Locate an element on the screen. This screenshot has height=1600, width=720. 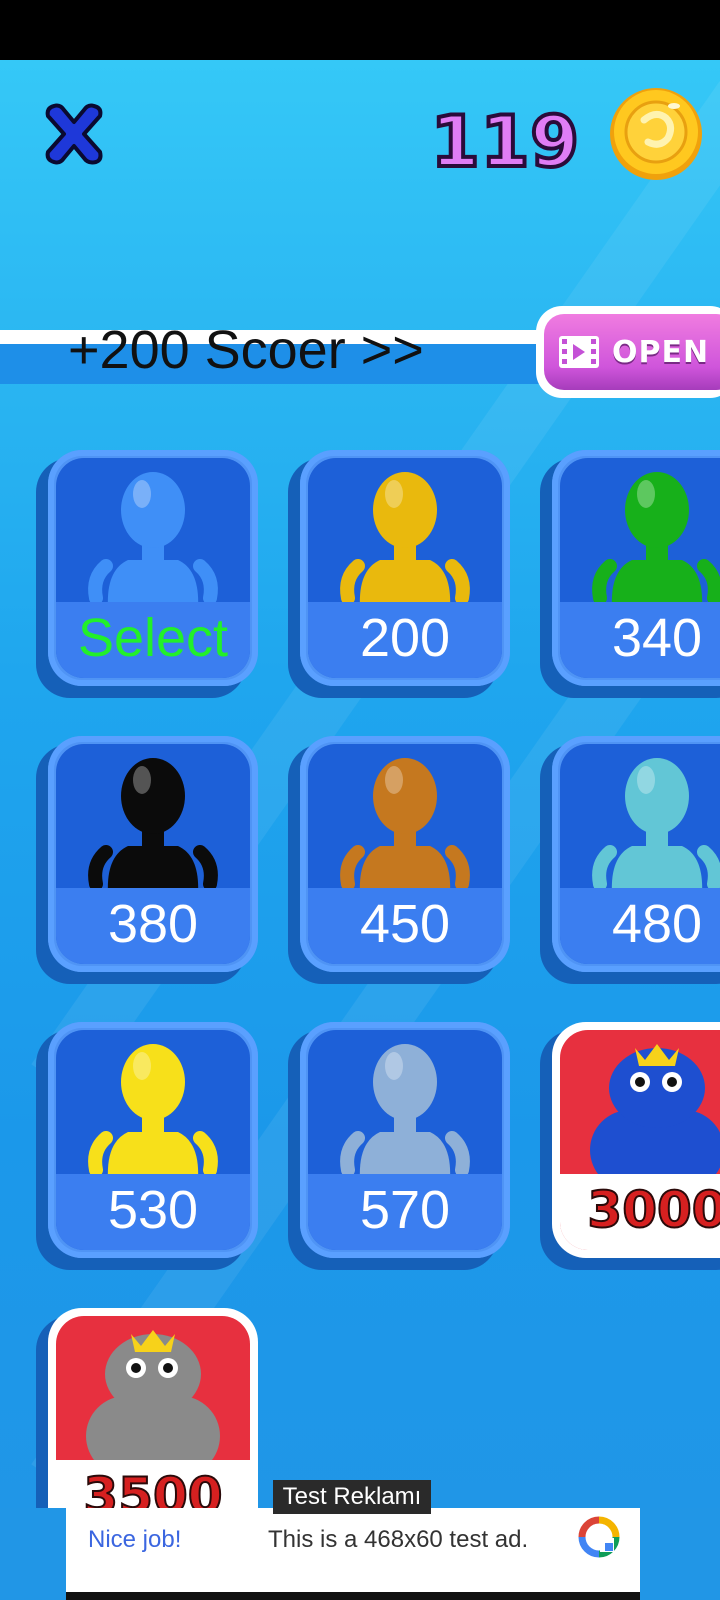
skin-price: 570 is located at coordinates (405, 1212).